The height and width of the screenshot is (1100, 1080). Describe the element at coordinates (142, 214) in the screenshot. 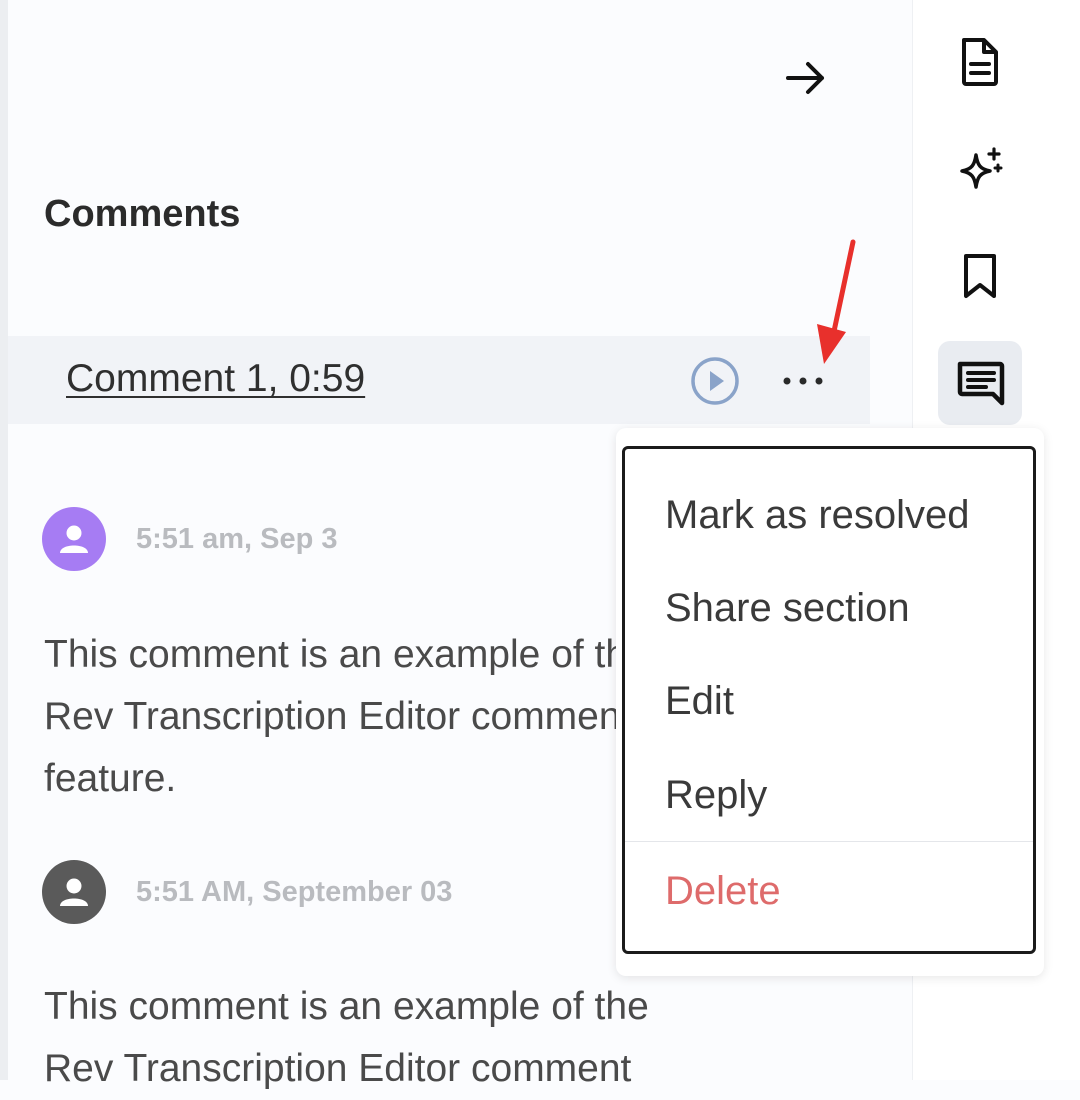

I see `panel-title: Comments` at that location.